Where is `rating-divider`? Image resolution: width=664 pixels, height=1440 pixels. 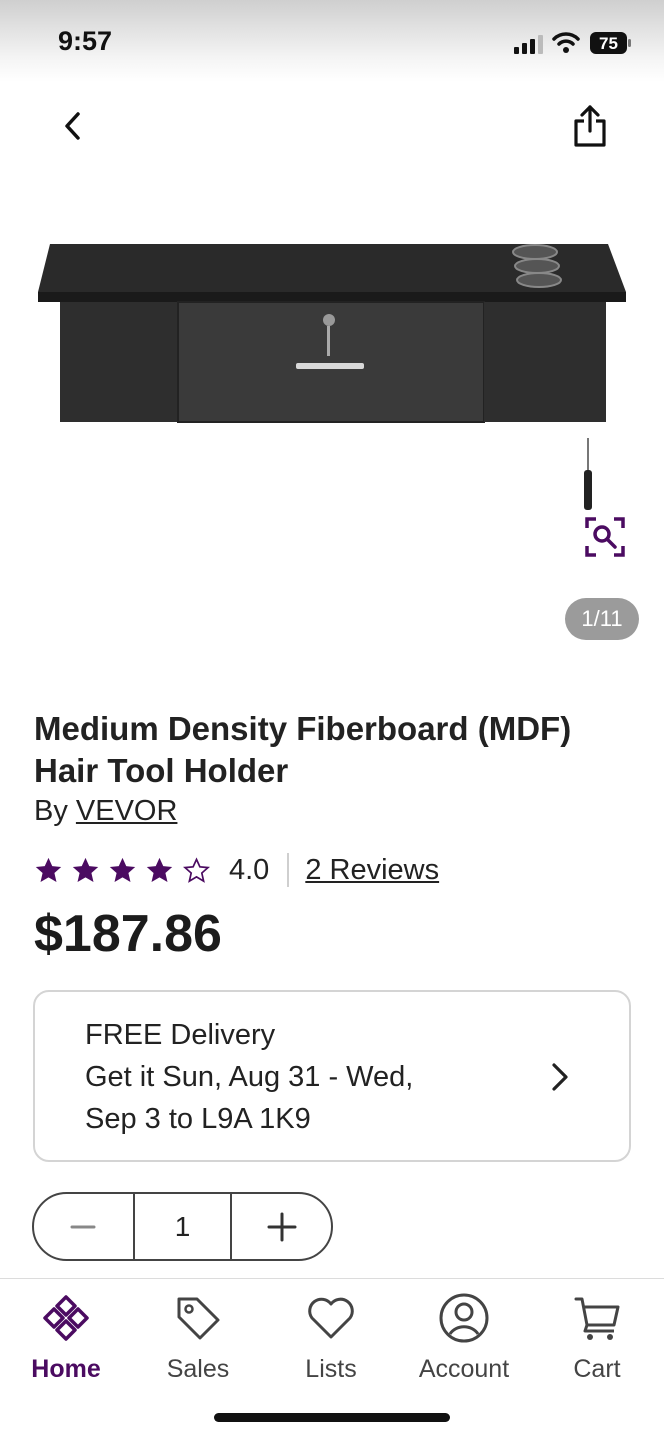
rating-divider is located at coordinates (288, 870).